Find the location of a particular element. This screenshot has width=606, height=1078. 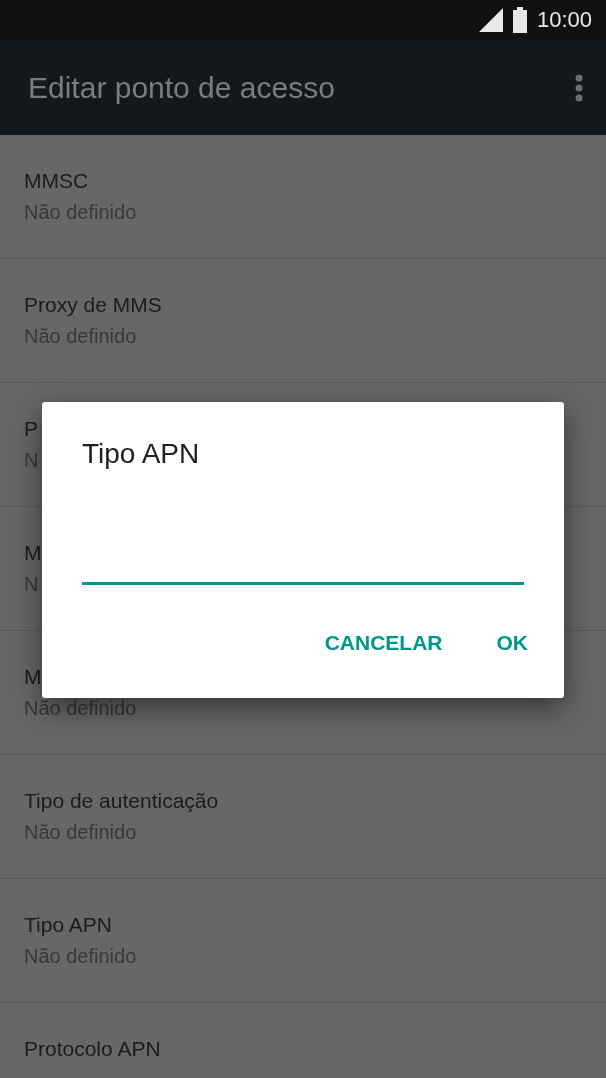

app-bar-title: Editar ponto de acesso is located at coordinates (181, 87).